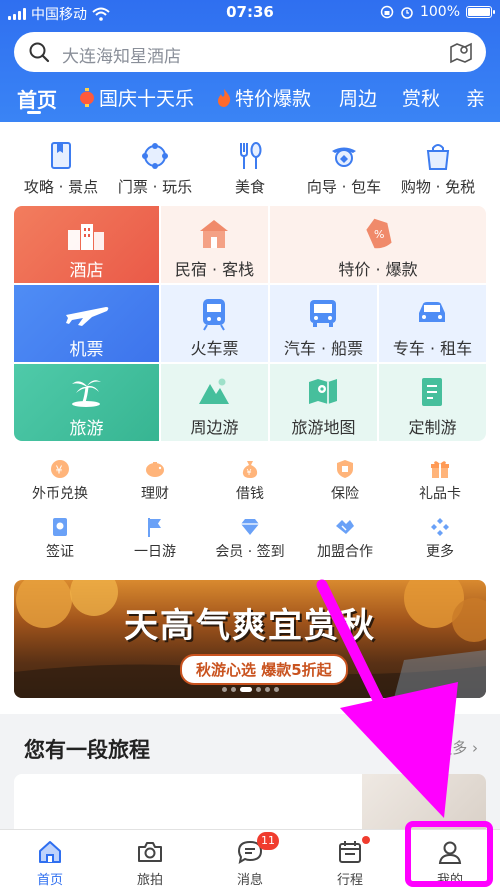  I want to click on currency-exchange-button: ¥ 外币兑换, so click(60, 480).